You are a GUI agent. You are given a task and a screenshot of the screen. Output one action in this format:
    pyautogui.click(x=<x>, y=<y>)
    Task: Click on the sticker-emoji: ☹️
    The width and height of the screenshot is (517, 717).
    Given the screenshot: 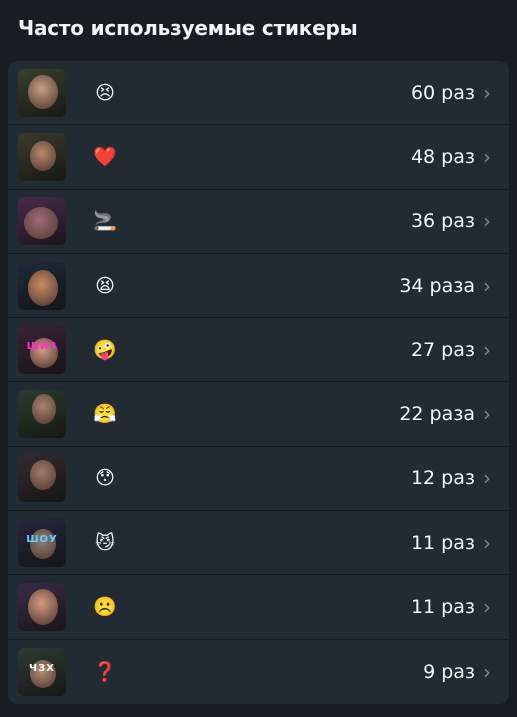 What is the action you would take?
    pyautogui.click(x=105, y=607)
    